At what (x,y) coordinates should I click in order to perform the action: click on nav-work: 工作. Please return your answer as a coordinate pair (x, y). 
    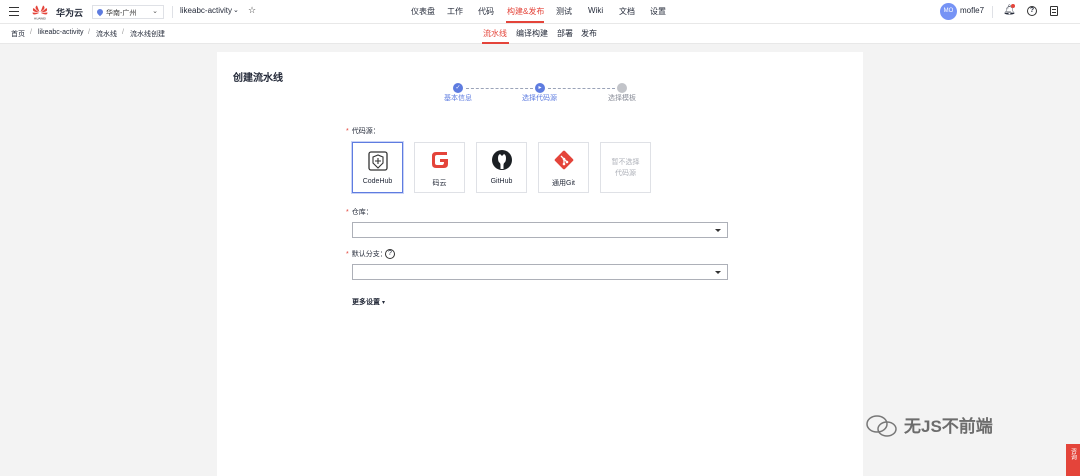
    Looking at the image, I should click on (455, 11).